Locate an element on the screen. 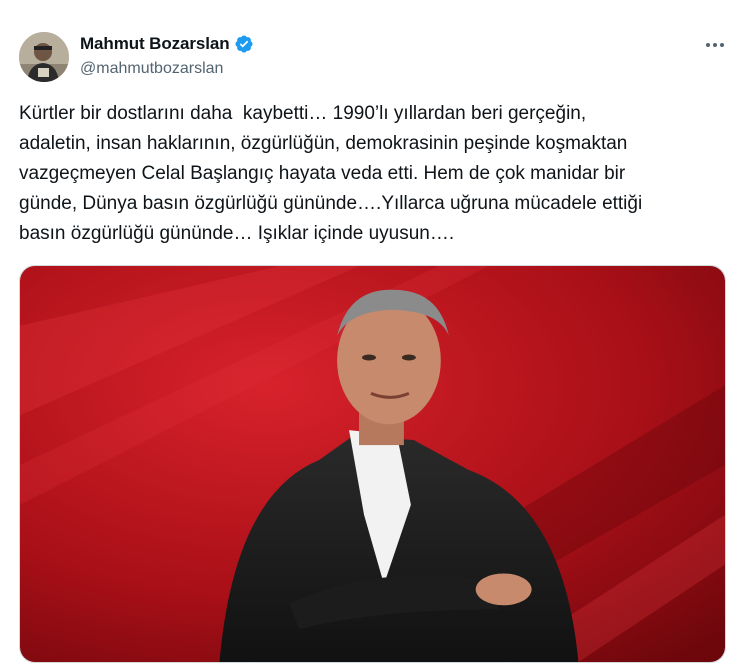 The image size is (744, 666). author-handle: @mahmutbozarslan is located at coordinates (151, 69).